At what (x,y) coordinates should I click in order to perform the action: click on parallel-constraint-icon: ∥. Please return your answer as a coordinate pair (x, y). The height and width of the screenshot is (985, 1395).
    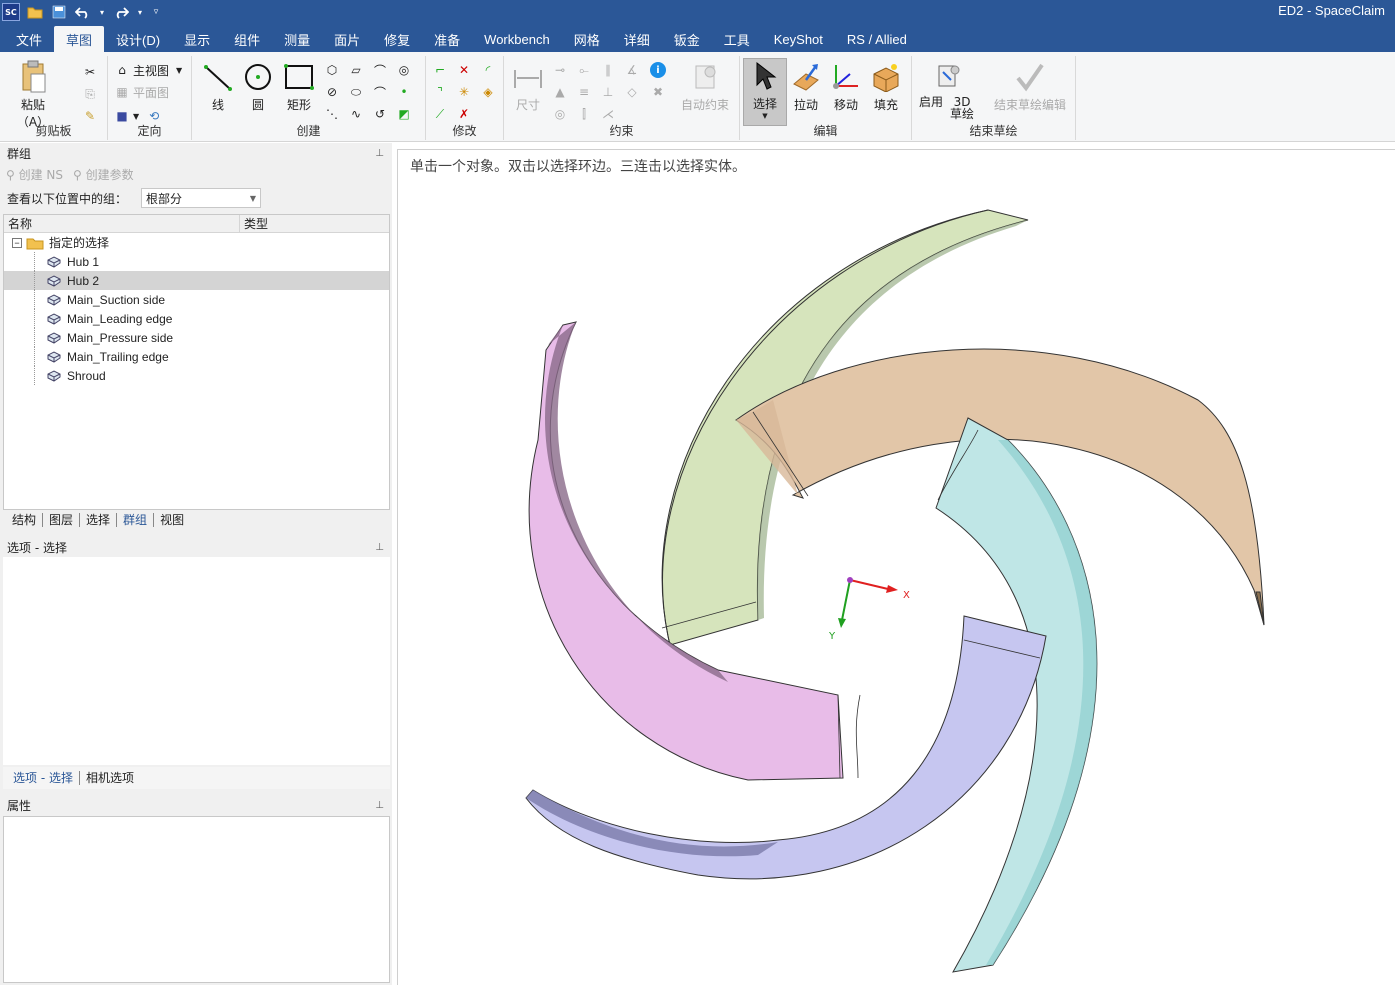
    Looking at the image, I should click on (608, 70).